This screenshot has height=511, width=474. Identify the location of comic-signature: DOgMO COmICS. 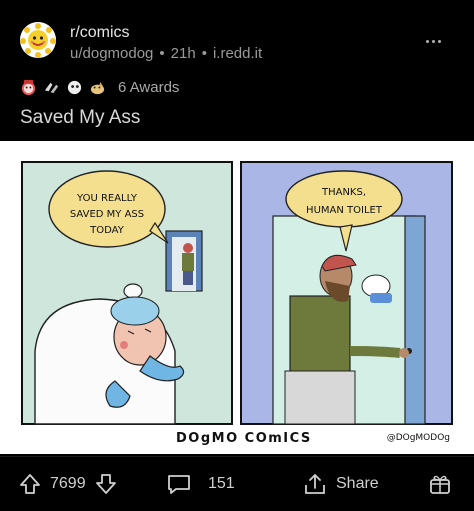
(244, 438).